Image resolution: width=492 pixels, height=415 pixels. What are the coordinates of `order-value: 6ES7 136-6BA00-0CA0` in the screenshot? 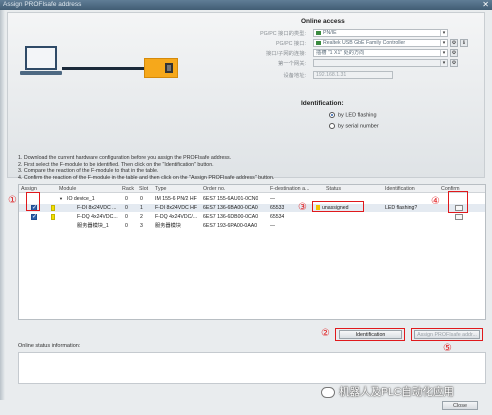 It's located at (230, 208).